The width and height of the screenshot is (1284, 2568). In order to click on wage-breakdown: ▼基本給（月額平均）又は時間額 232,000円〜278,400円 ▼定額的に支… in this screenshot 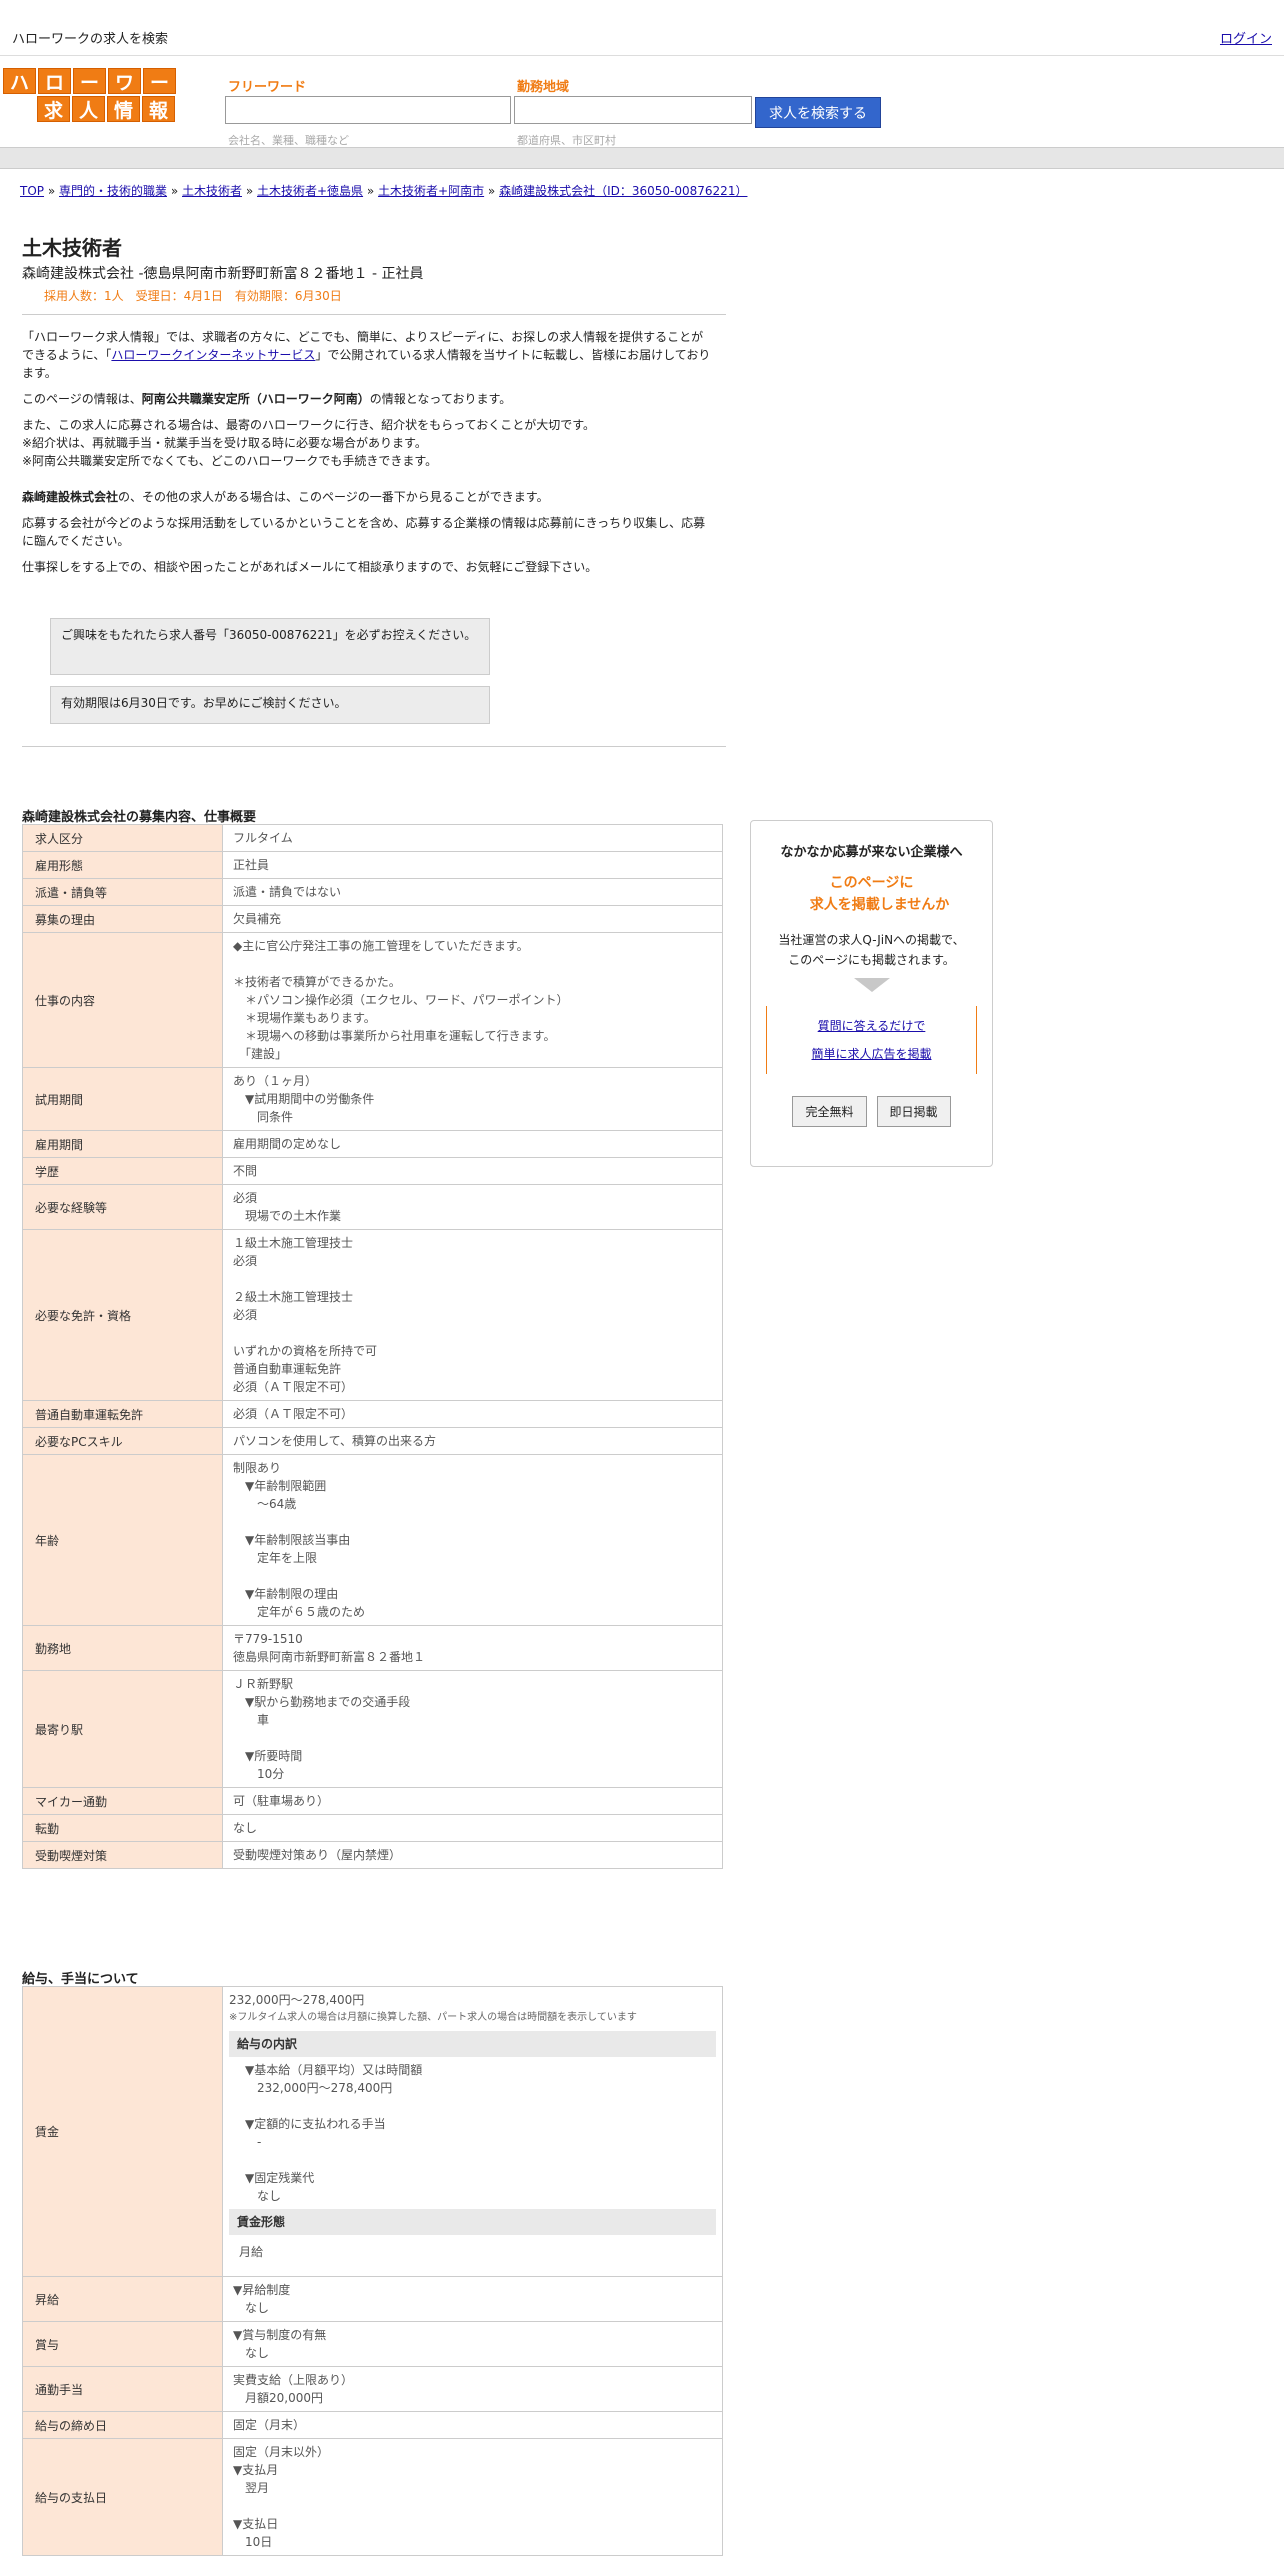, I will do `click(334, 2133)`.